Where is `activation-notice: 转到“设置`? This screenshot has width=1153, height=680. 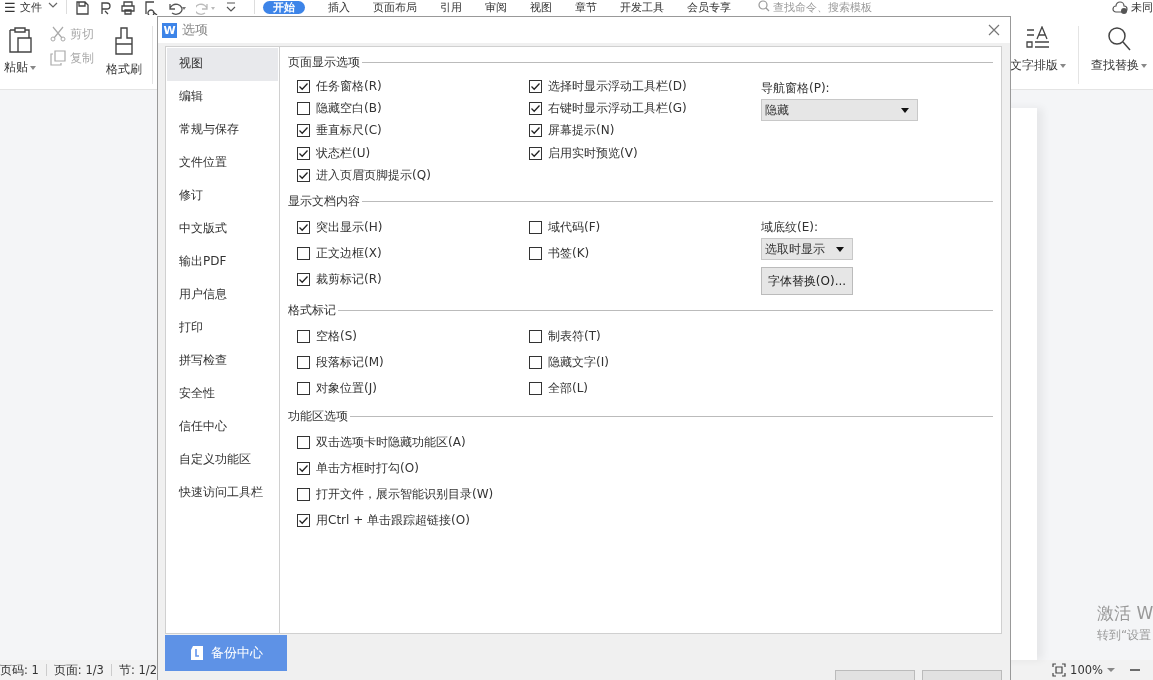 activation-notice: 转到“设置 is located at coordinates (1125, 635).